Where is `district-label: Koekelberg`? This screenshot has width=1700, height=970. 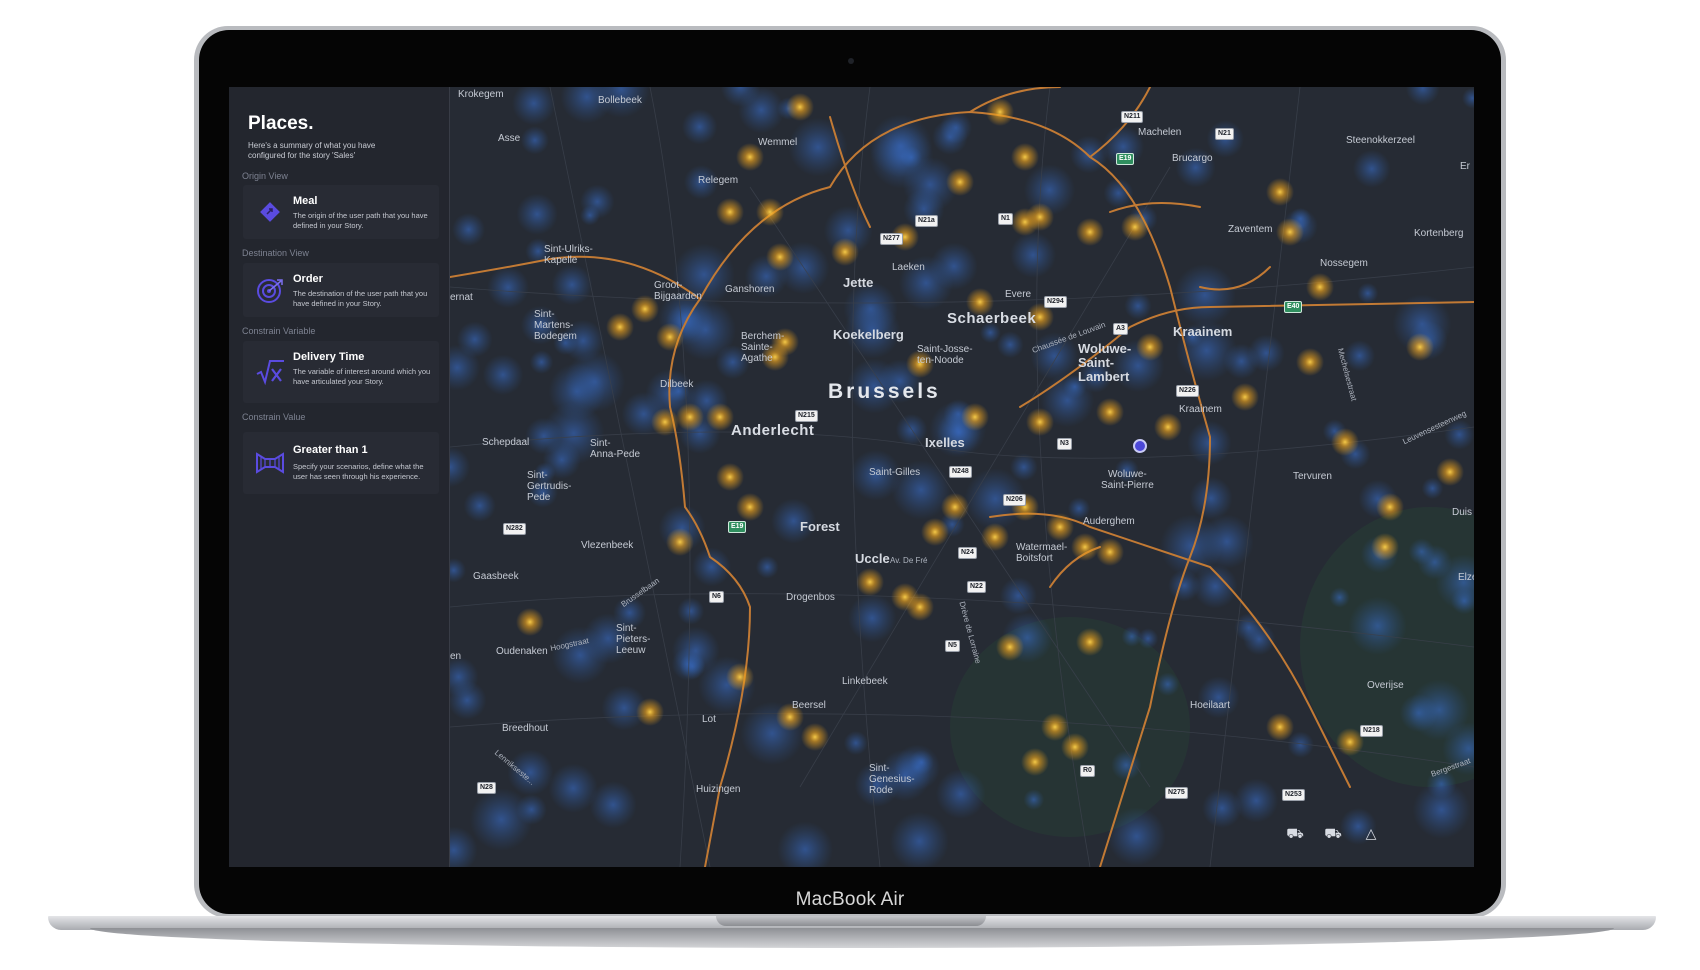
district-label: Koekelberg is located at coordinates (868, 334).